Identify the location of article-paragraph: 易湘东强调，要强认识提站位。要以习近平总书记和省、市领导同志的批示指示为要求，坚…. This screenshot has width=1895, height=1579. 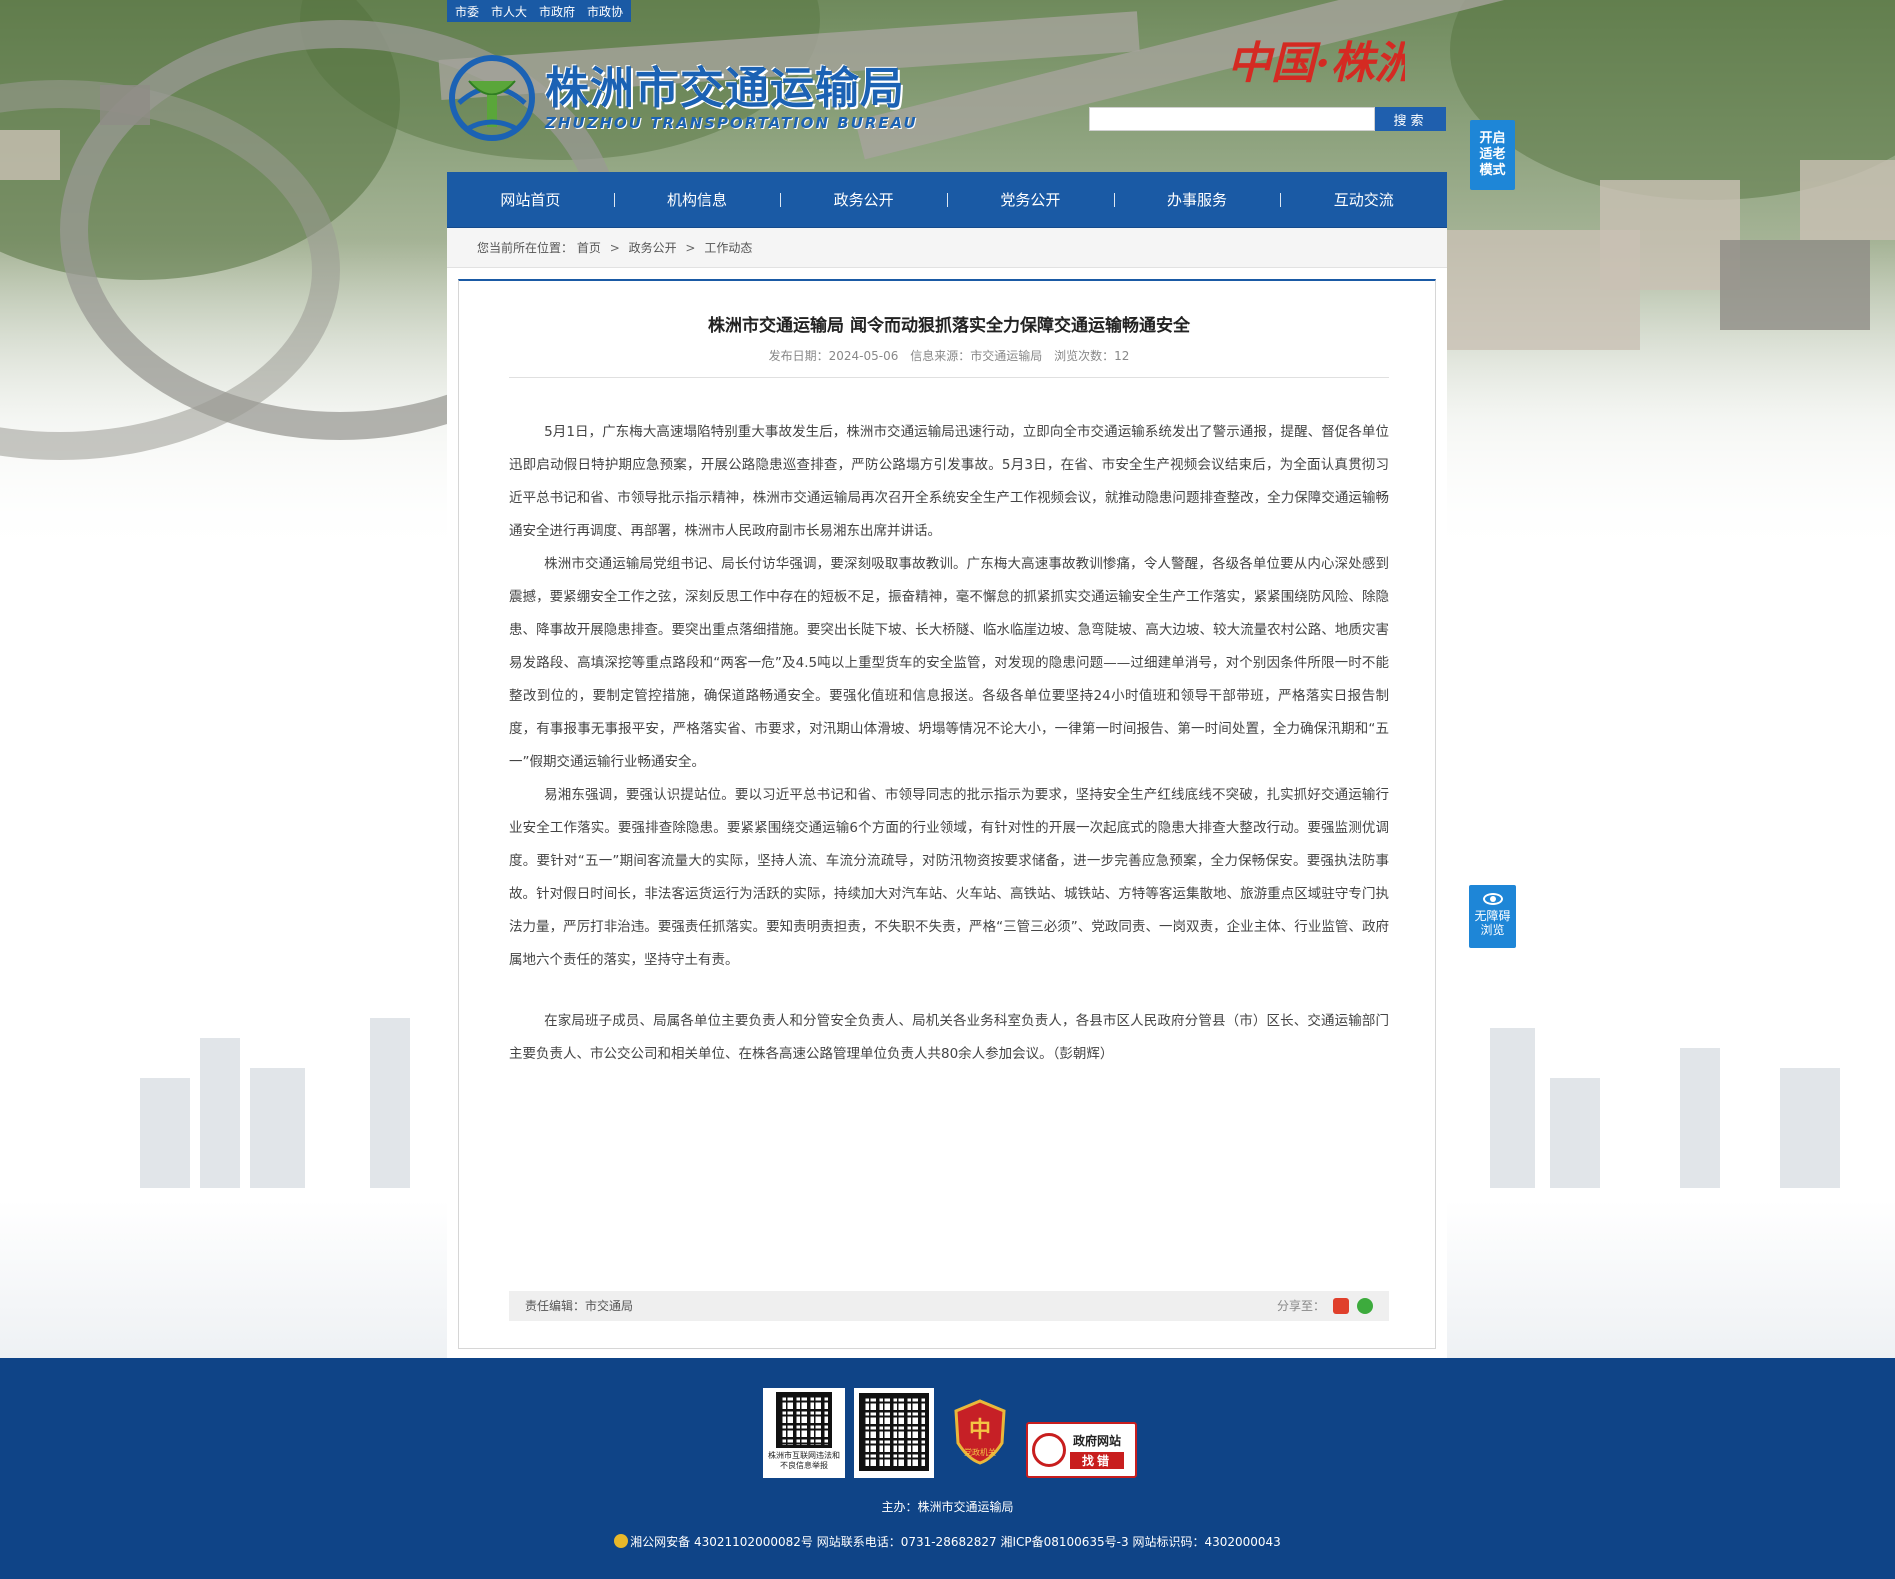
(949, 877).